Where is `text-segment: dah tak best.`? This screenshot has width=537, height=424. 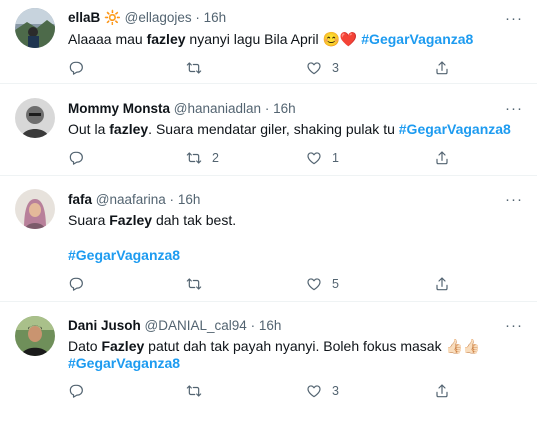 text-segment: dah tak best. is located at coordinates (194, 220).